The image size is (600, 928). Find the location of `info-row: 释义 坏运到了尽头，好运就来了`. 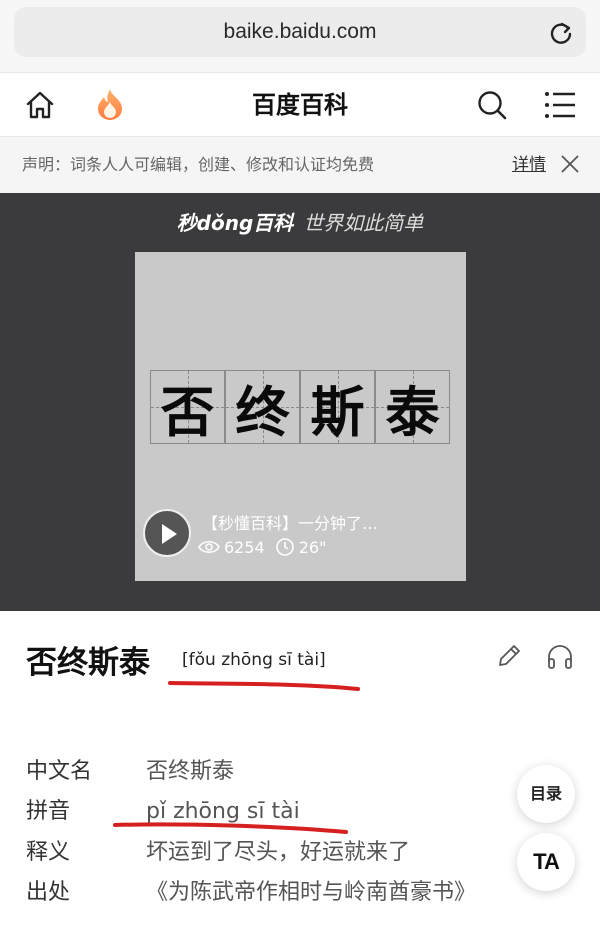

info-row: 释义 坏运到了尽头，好运就来了 is located at coordinates (218, 853).